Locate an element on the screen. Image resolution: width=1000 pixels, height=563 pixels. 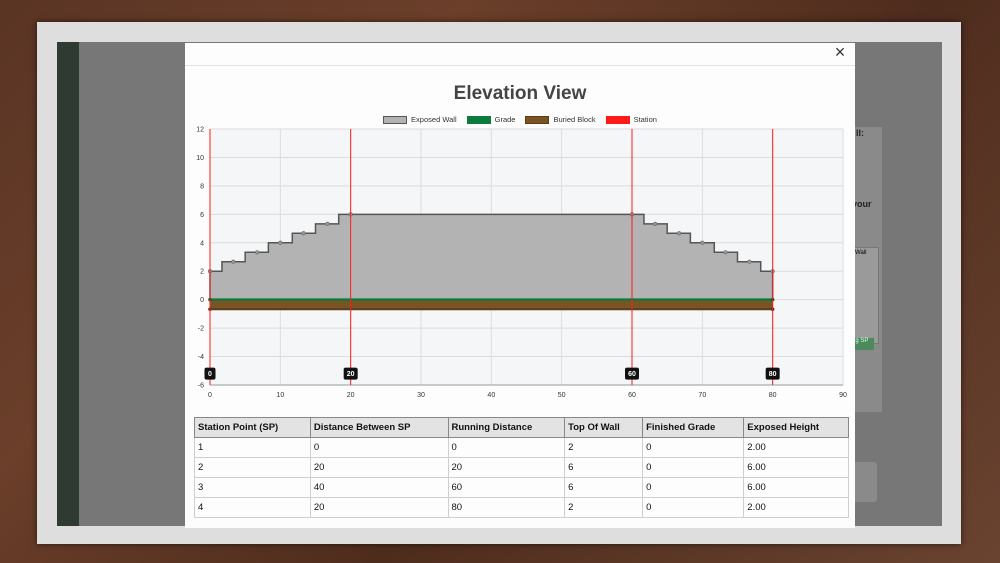
table-cell: 80 is located at coordinates (506, 507).